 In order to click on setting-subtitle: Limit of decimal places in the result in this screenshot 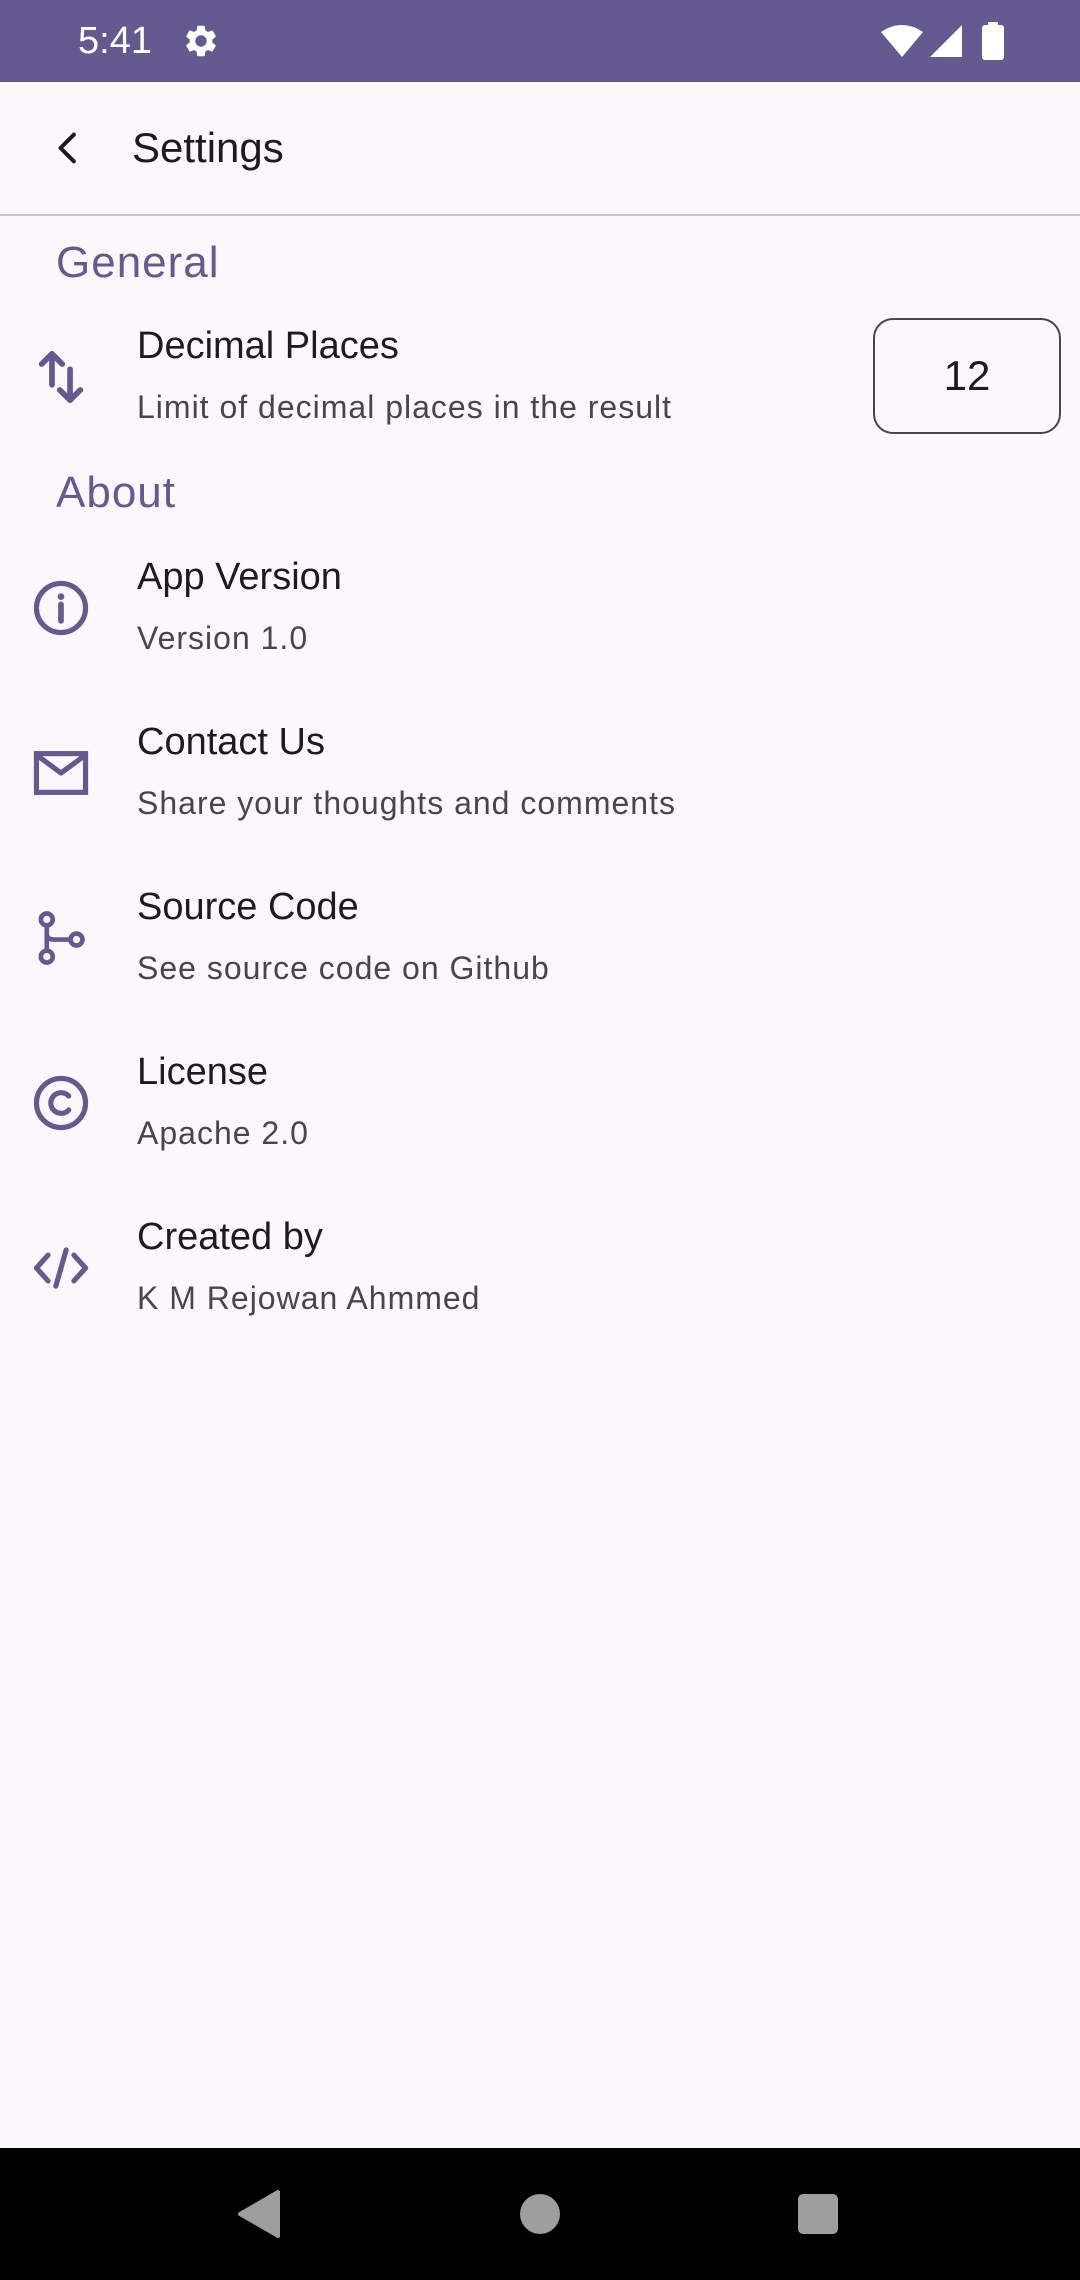, I will do `click(404, 407)`.